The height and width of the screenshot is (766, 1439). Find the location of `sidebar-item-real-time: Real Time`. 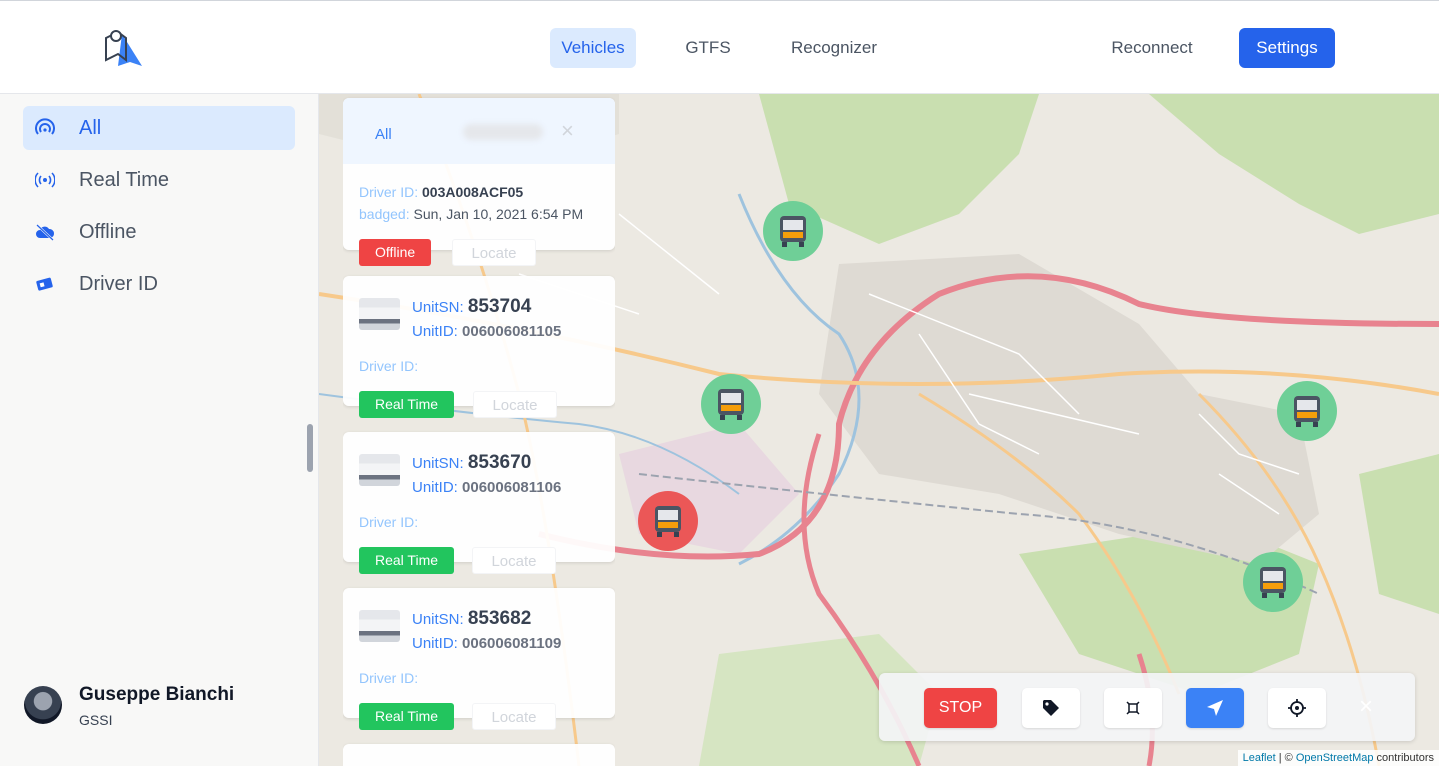

sidebar-item-real-time: Real Time is located at coordinates (159, 180).